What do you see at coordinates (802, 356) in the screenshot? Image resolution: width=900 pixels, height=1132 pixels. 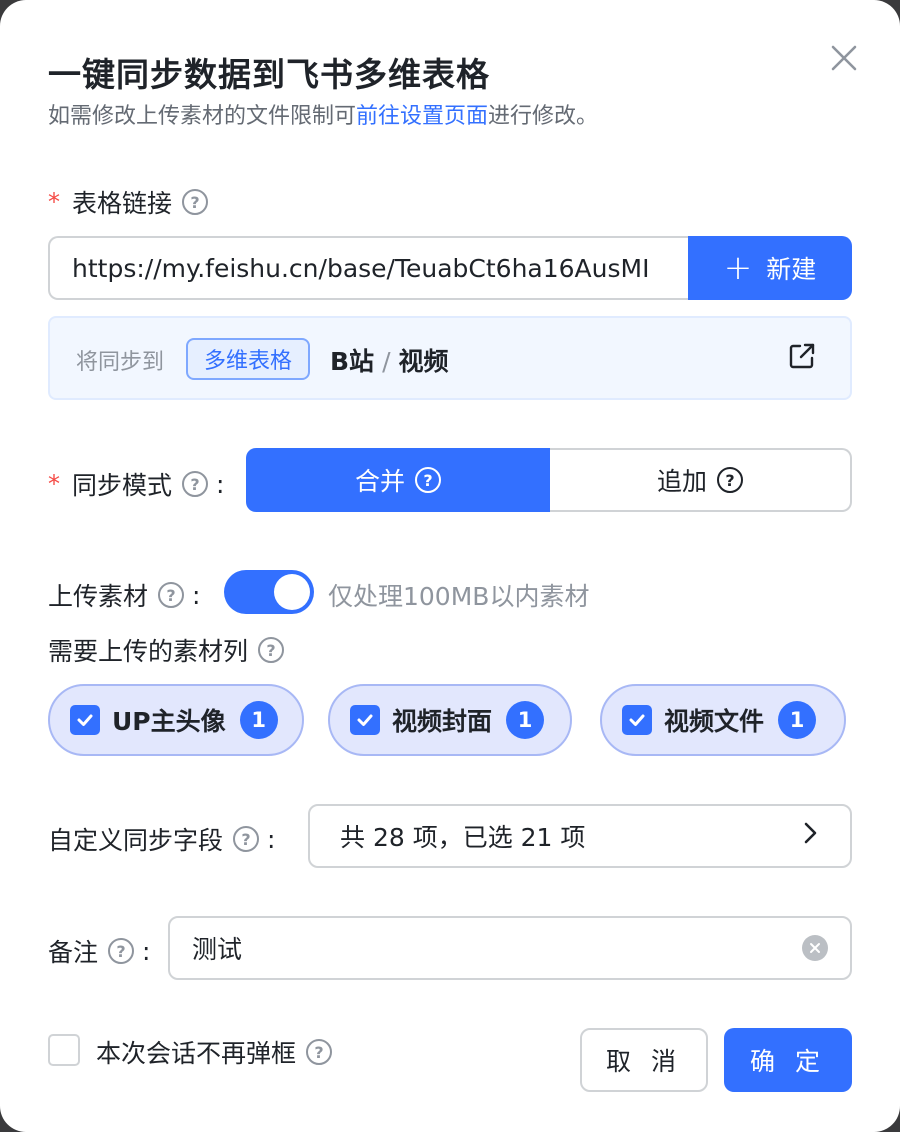 I see `external-link-icon` at bounding box center [802, 356].